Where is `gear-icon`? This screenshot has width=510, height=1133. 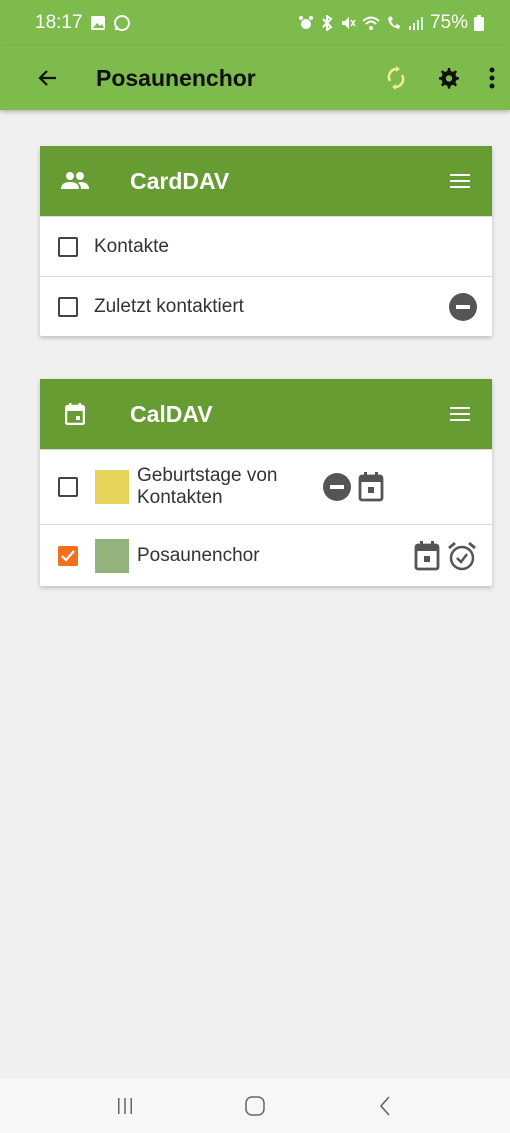 gear-icon is located at coordinates (449, 78).